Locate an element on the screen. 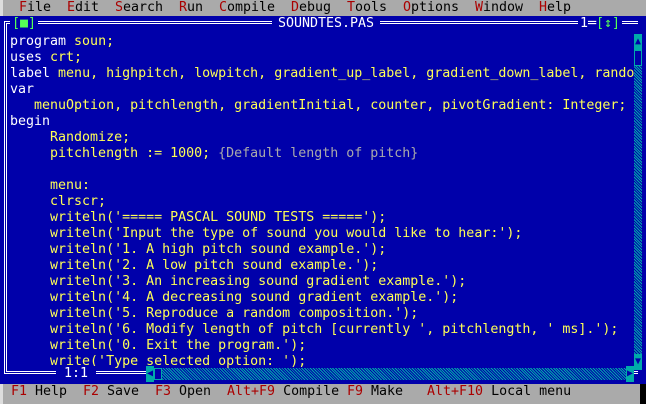  menu-item-help: Help is located at coordinates (555, 8).